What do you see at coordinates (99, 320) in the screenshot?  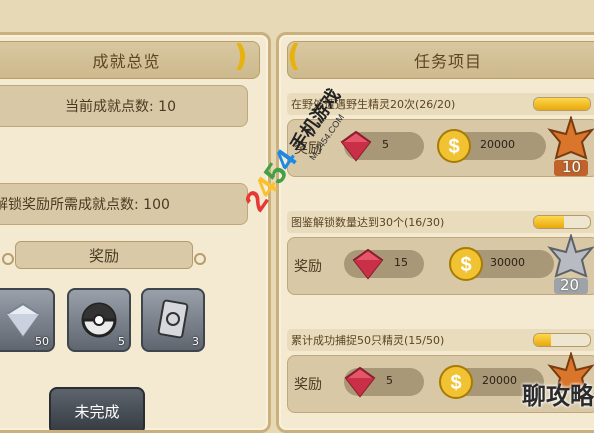 I see `reward-slot-pokeball: 5` at bounding box center [99, 320].